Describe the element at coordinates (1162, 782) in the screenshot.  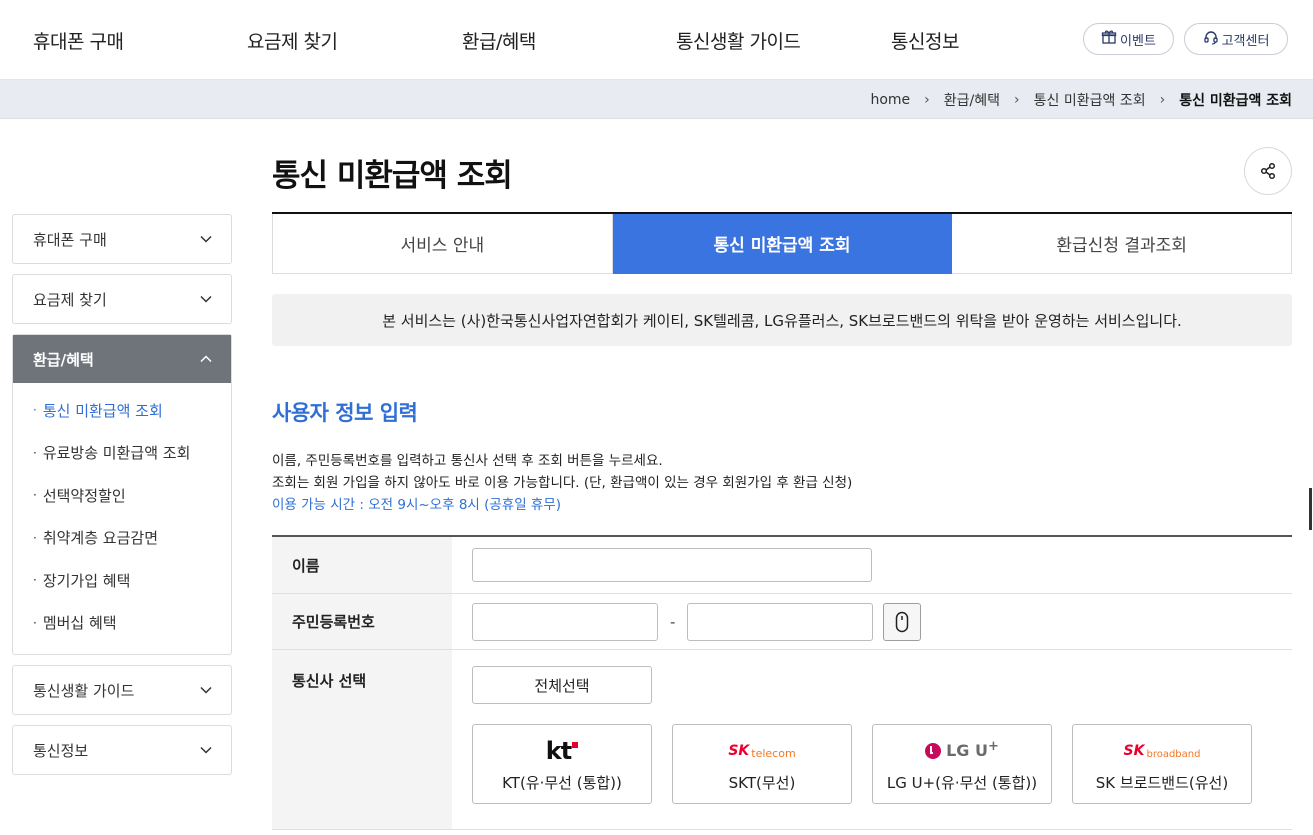
I see `carrier-label-skb: SK 브로드밴드(유선)` at that location.